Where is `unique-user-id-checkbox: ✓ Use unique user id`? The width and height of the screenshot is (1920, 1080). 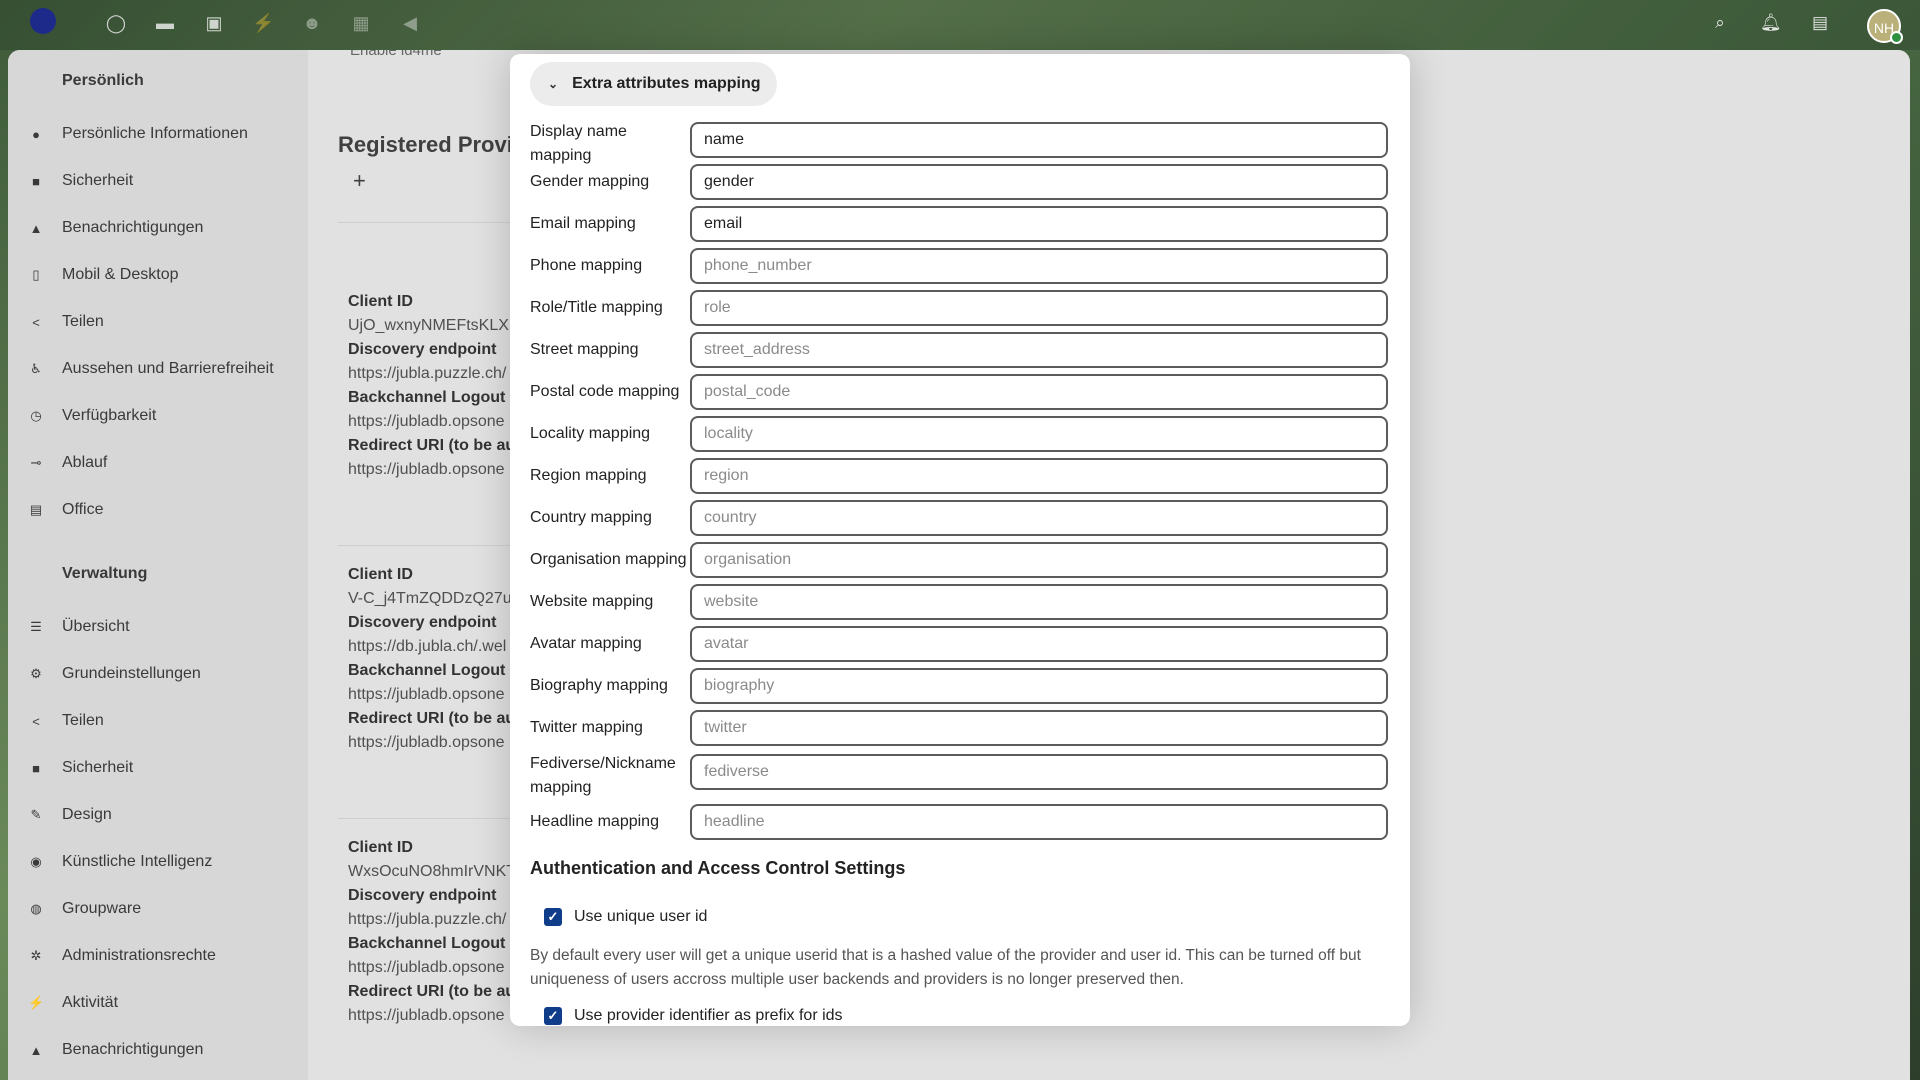
unique-user-id-checkbox: ✓ Use unique user id is located at coordinates (625, 917).